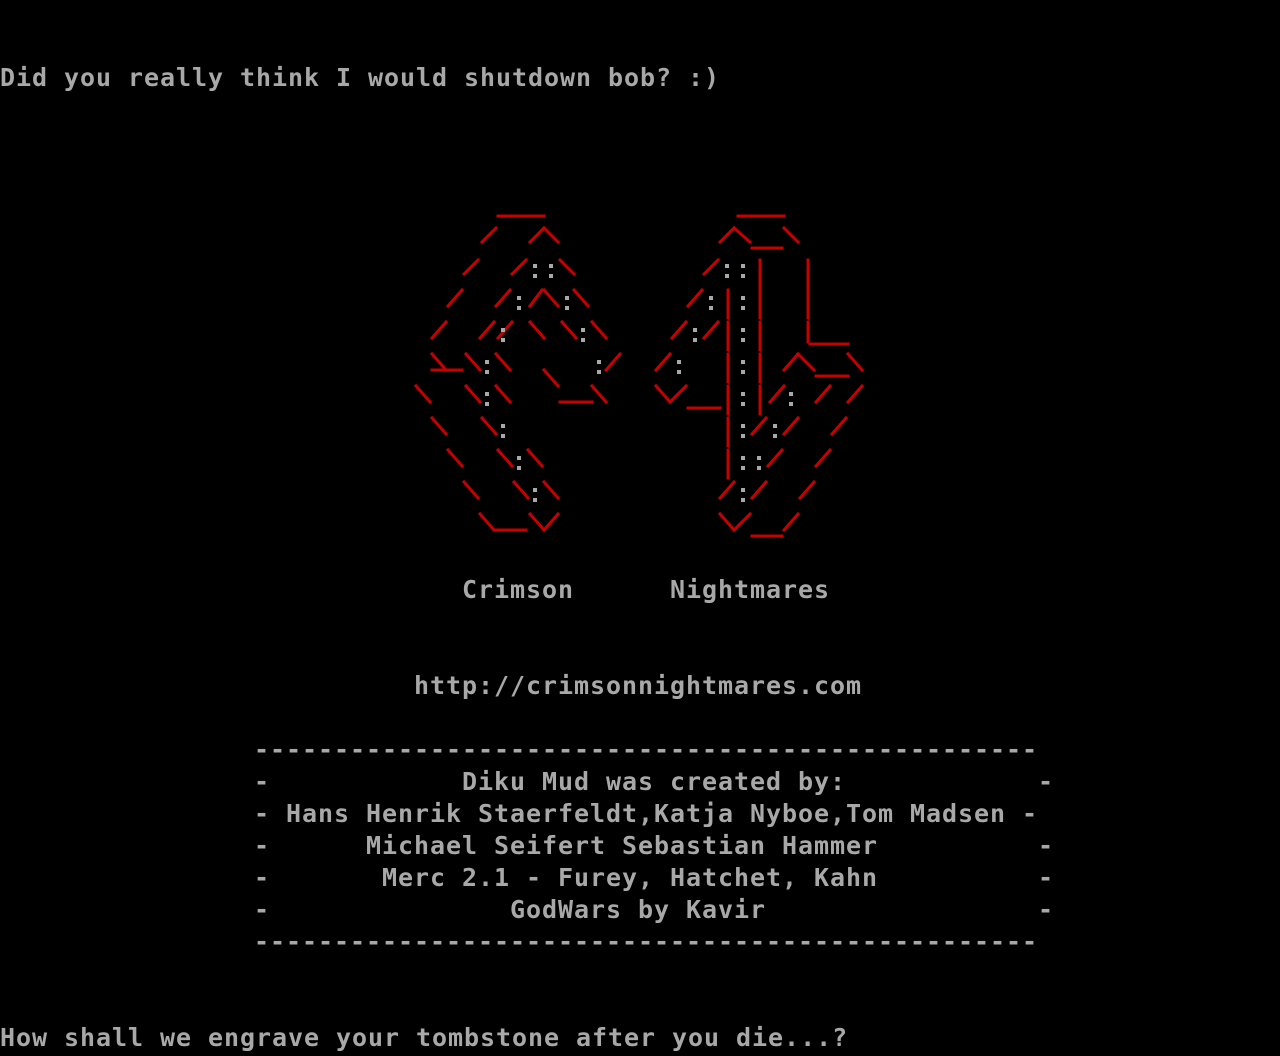 The width and height of the screenshot is (1280, 1056). I want to click on crimson-nightmares-logo, so click(639, 376).